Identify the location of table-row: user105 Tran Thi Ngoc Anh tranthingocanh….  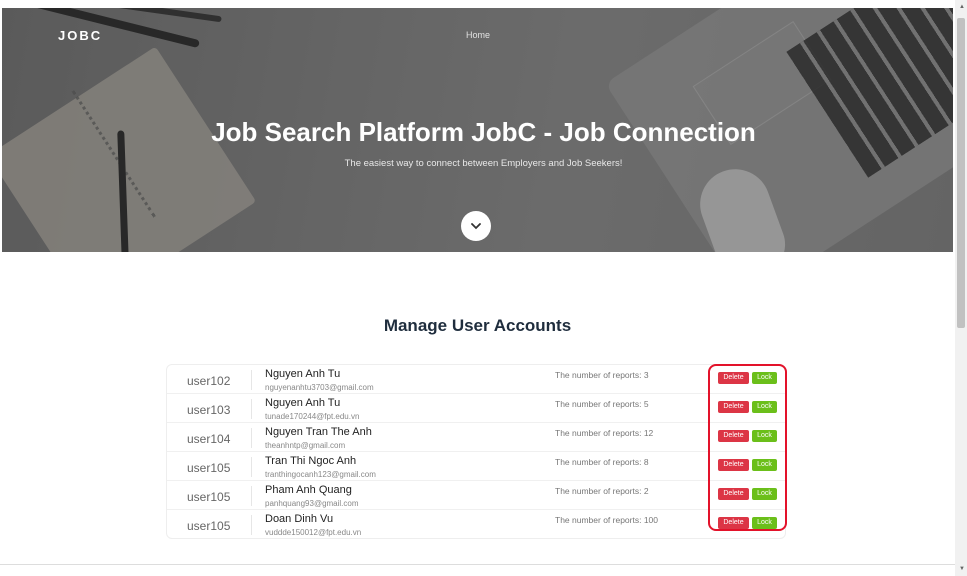
(477, 466).